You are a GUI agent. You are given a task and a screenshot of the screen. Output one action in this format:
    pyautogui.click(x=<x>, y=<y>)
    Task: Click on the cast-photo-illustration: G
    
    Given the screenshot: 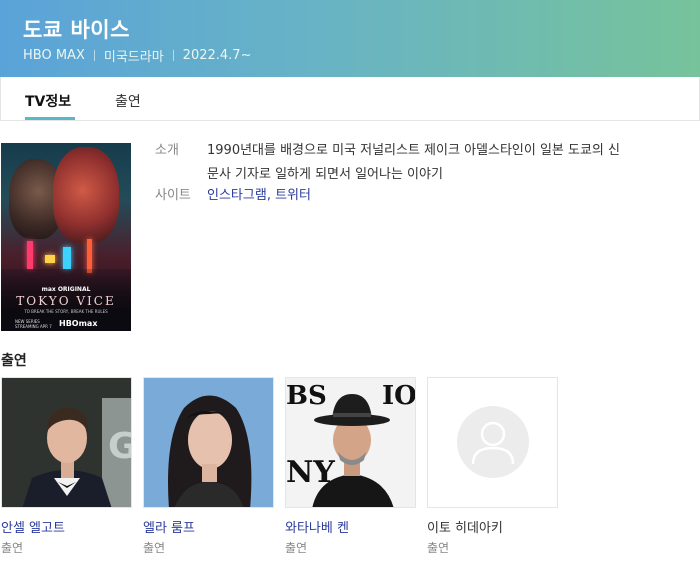 What is the action you would take?
    pyautogui.click(x=67, y=442)
    